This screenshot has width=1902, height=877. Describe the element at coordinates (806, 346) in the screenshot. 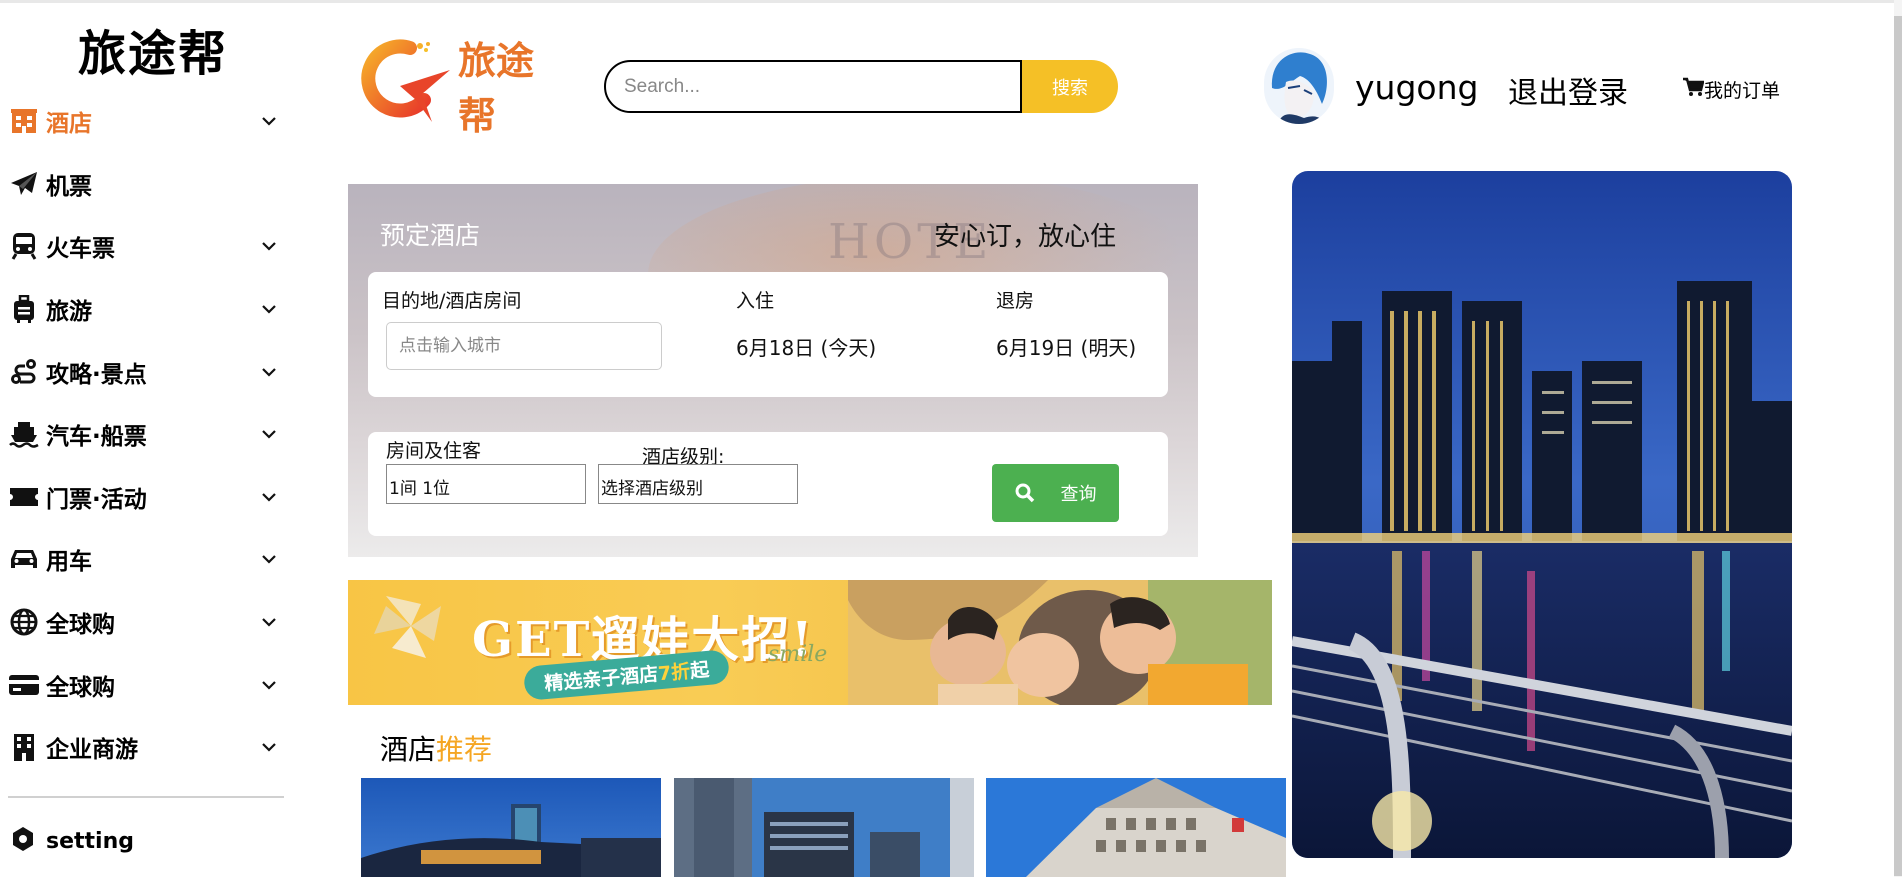

I see `checkin-date: 6月18日 (今天)` at that location.